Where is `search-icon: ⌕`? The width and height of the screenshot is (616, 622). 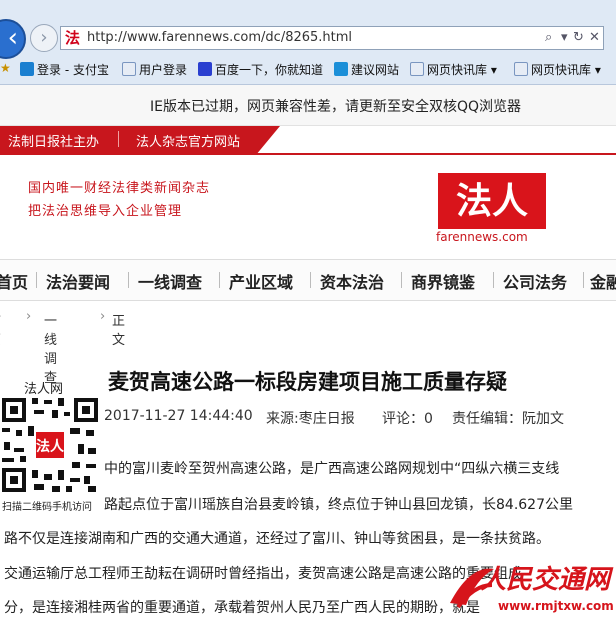
search-icon: ⌕ is located at coordinates (548, 37).